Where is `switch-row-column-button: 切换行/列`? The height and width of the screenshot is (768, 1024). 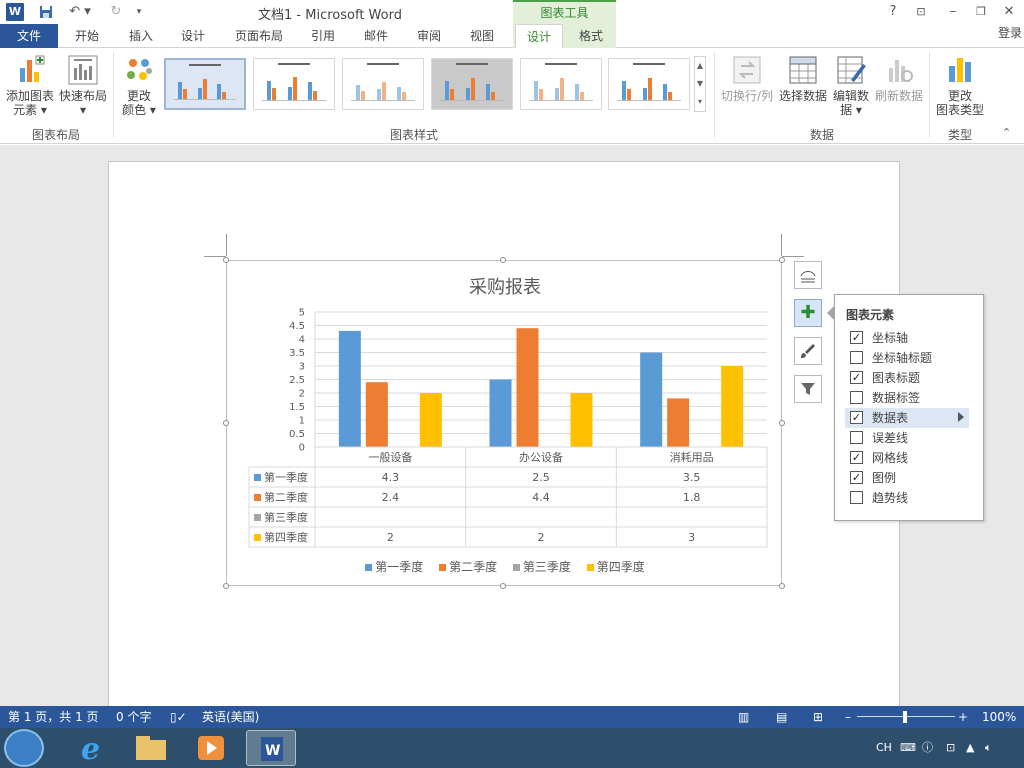 switch-row-column-button: 切换行/列 is located at coordinates (747, 84).